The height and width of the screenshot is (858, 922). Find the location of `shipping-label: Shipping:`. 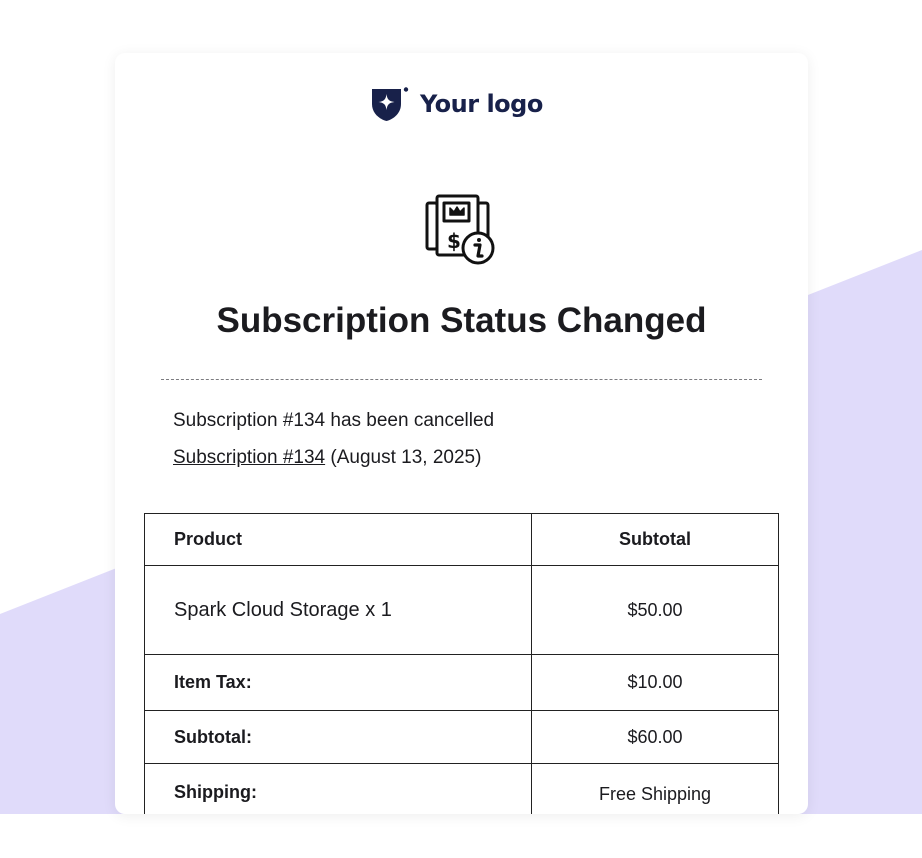

shipping-label: Shipping: is located at coordinates (338, 788).